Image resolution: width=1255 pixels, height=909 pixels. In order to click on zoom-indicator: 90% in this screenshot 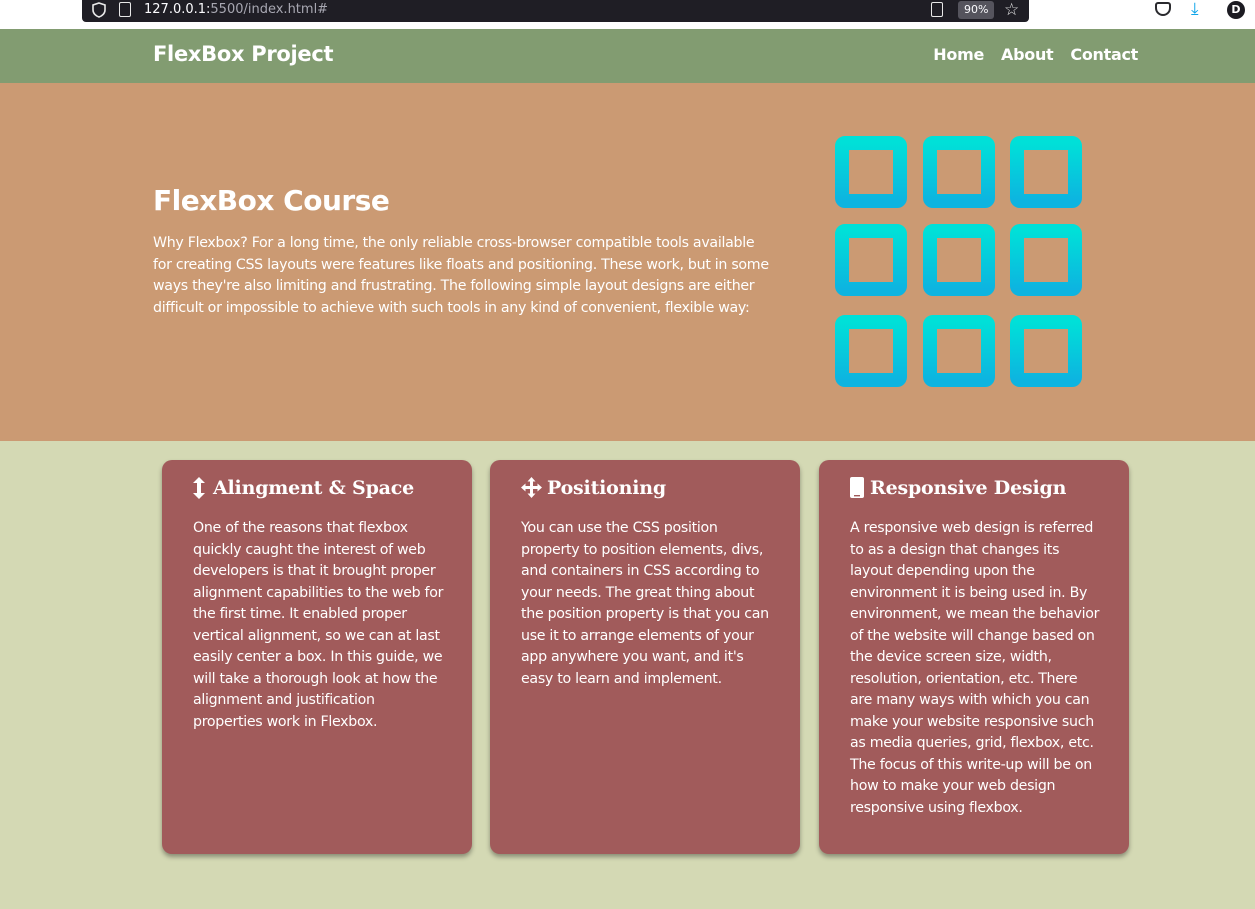, I will do `click(976, 10)`.